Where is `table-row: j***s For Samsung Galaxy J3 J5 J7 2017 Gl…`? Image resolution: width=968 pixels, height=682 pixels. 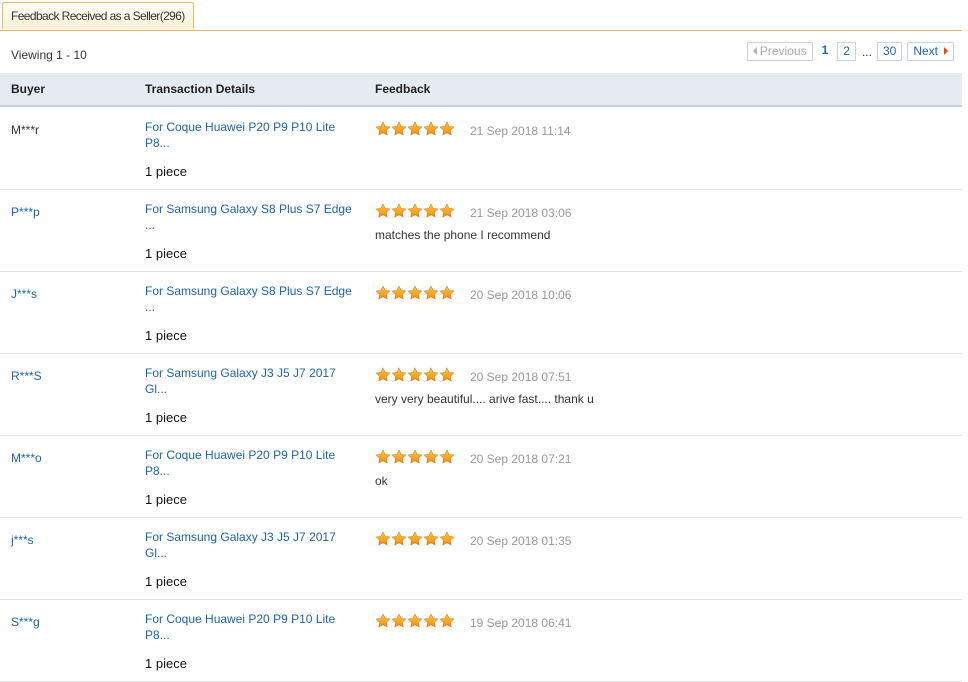 table-row: j***s For Samsung Galaxy J3 J5 J7 2017 Gl… is located at coordinates (481, 559).